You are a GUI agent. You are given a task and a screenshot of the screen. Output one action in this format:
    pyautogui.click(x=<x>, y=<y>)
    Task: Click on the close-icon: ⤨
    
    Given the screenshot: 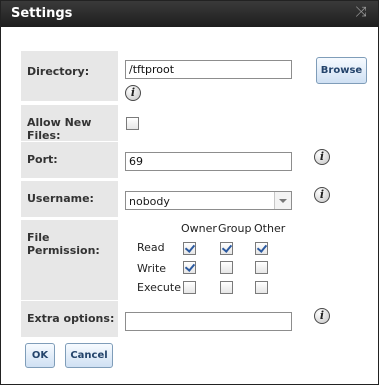 What is the action you would take?
    pyautogui.click(x=361, y=12)
    